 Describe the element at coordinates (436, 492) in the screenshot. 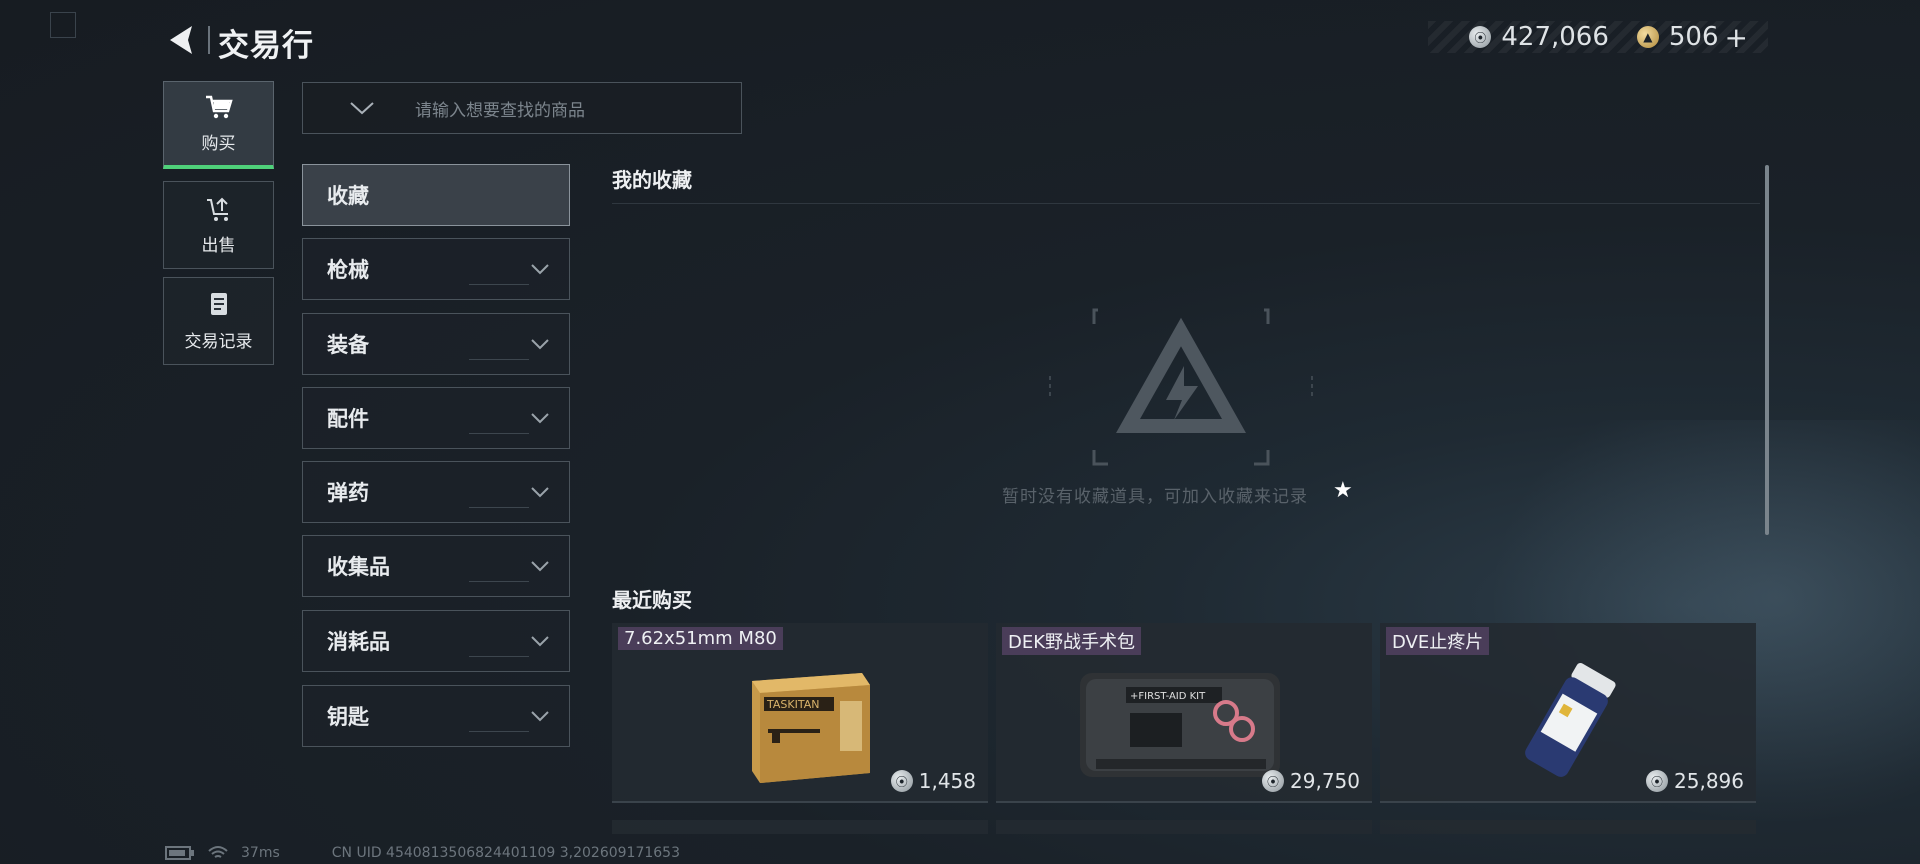

I see `category-ammo: 弹药` at that location.